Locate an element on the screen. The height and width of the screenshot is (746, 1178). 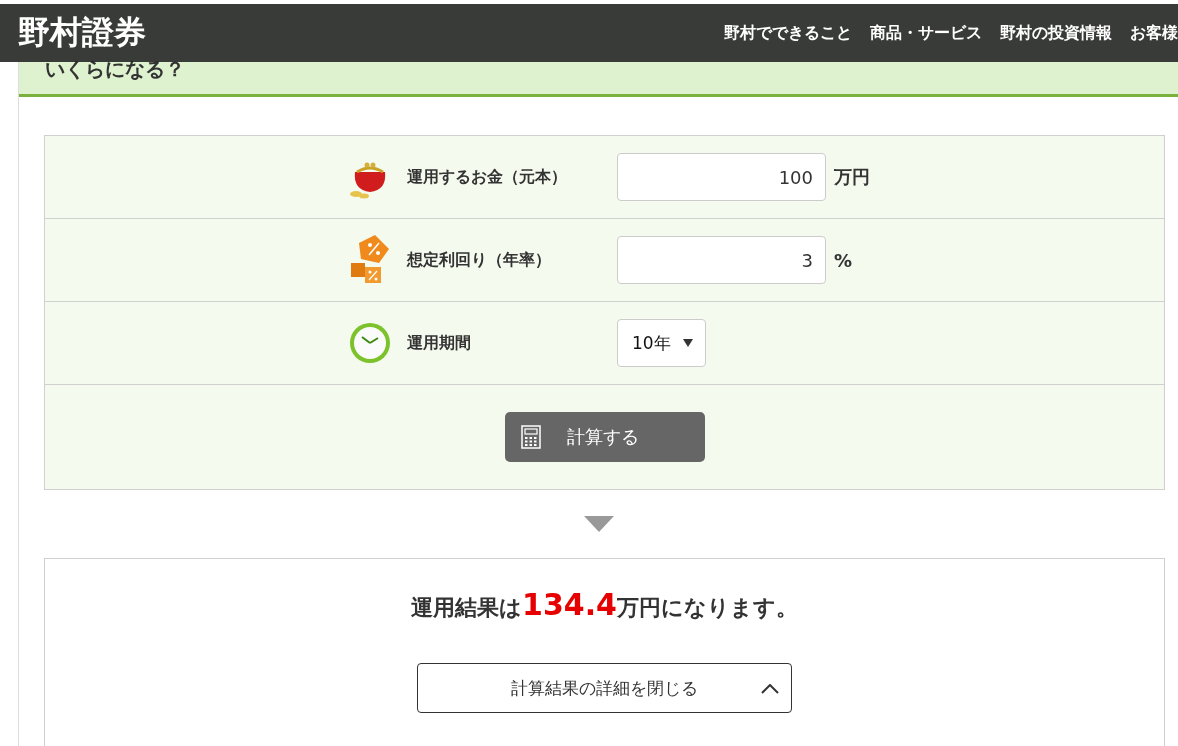
unit-label: 万円 is located at coordinates (852, 177).